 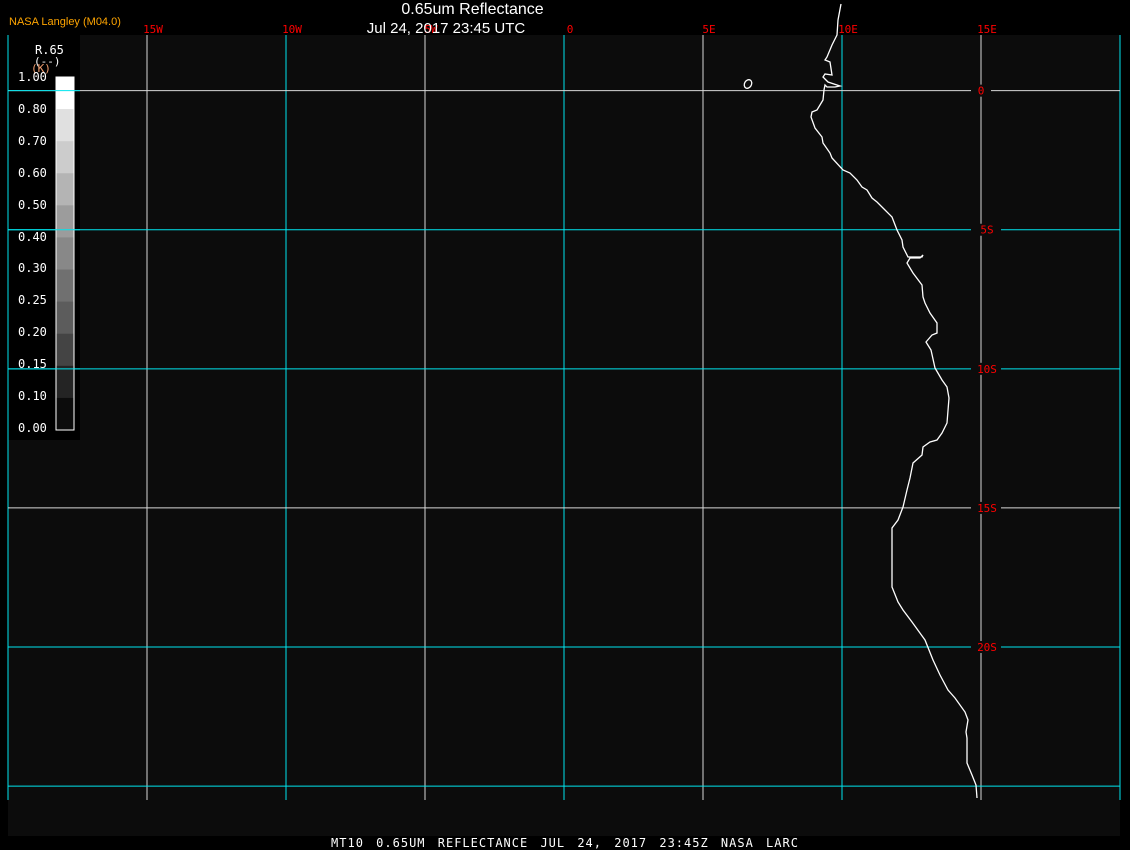 I want to click on colorbar-tick-label: 0.50, so click(x=32, y=204).